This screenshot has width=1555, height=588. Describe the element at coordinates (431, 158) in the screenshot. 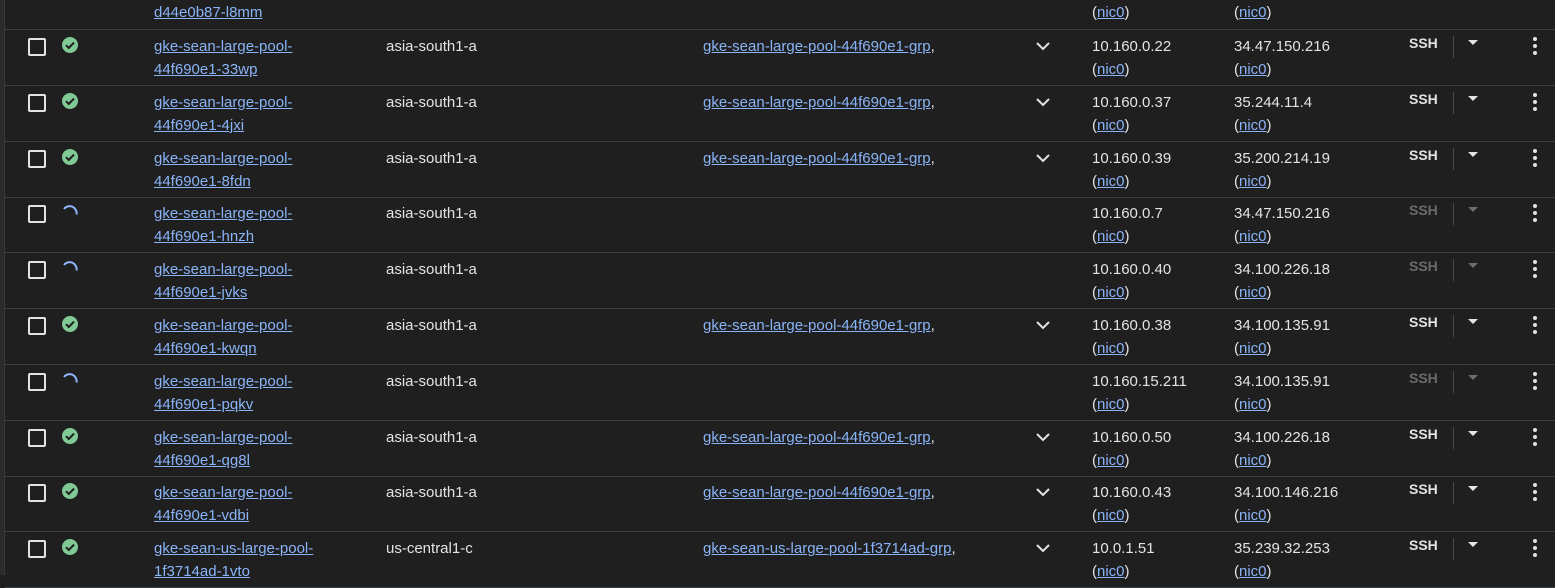

I see `zone-text: asia-south1-a` at that location.